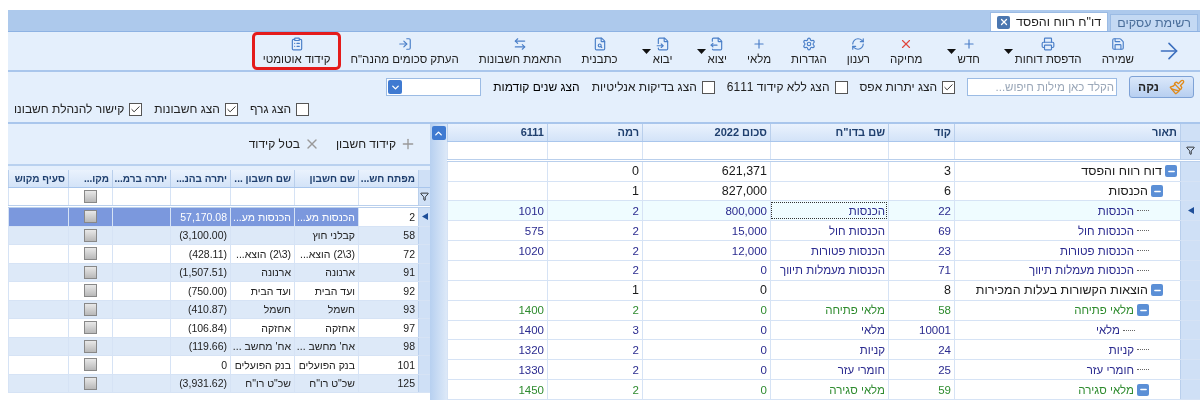  What do you see at coordinates (388, 328) in the screenshot?
I see `table-cell: 97` at bounding box center [388, 328].